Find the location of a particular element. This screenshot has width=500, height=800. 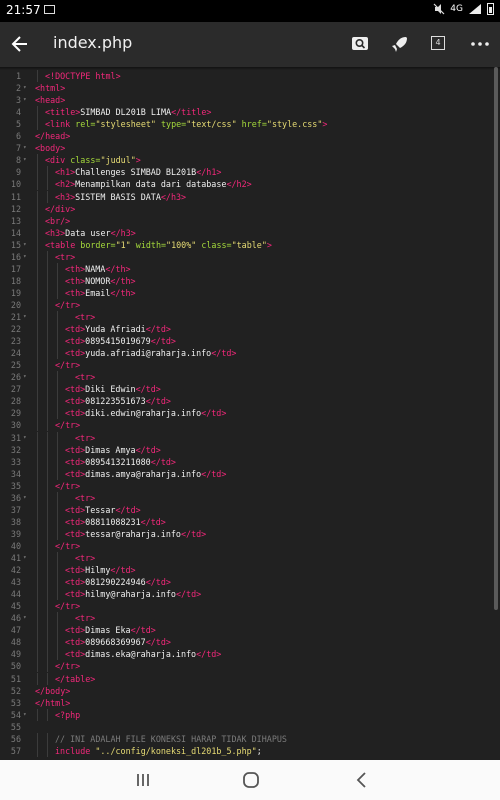

code-line: 44 <td>hilmy@raharja.info</td> is located at coordinates (250, 594).